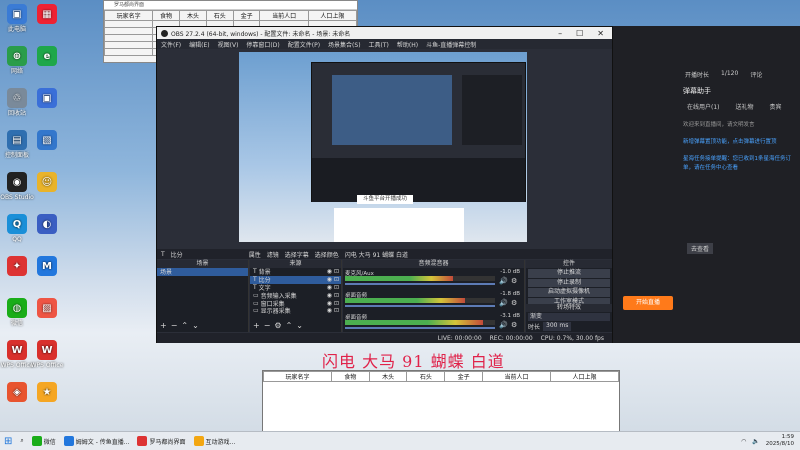  What do you see at coordinates (44, 441) in the screenshot?
I see `taskbar-app: 微信` at bounding box center [44, 441].